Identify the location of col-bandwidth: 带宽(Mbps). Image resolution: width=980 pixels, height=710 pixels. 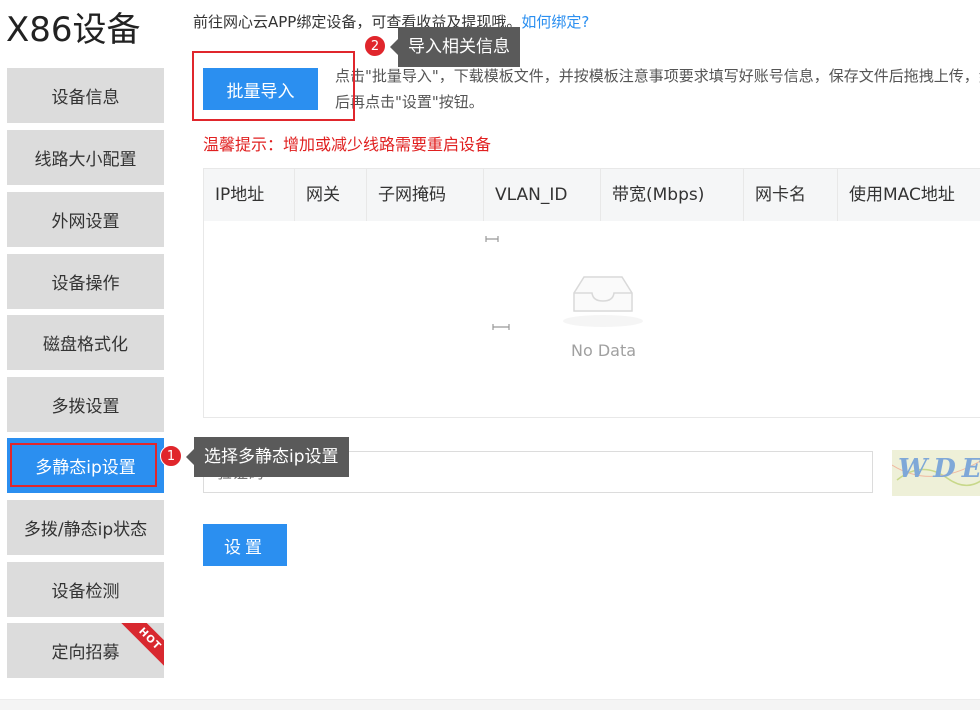
(672, 195).